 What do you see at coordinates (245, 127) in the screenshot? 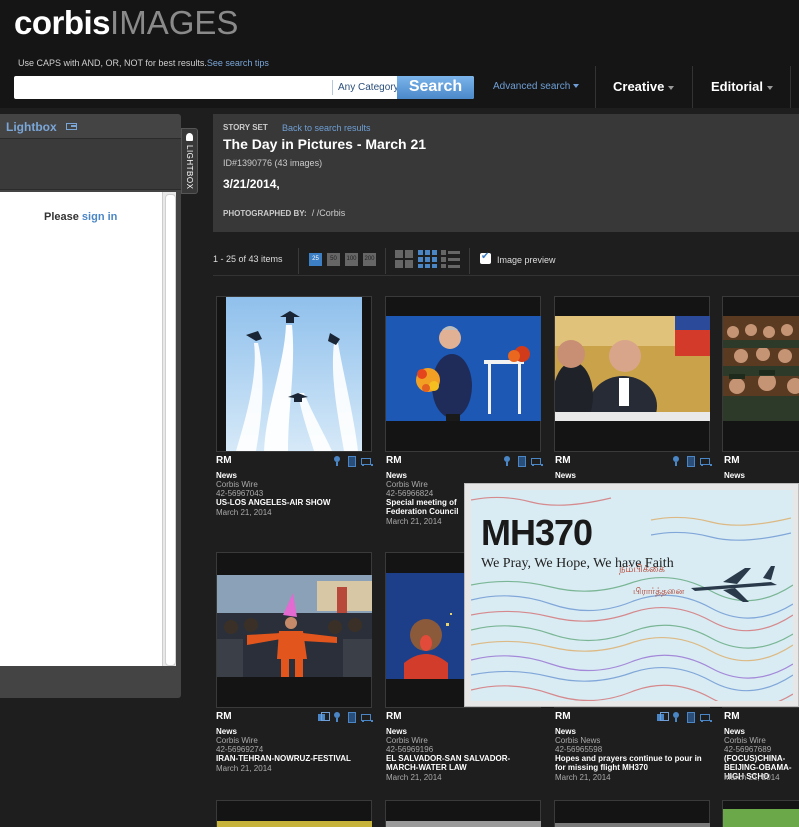
I see `story-kicker: STORY SET` at bounding box center [245, 127].